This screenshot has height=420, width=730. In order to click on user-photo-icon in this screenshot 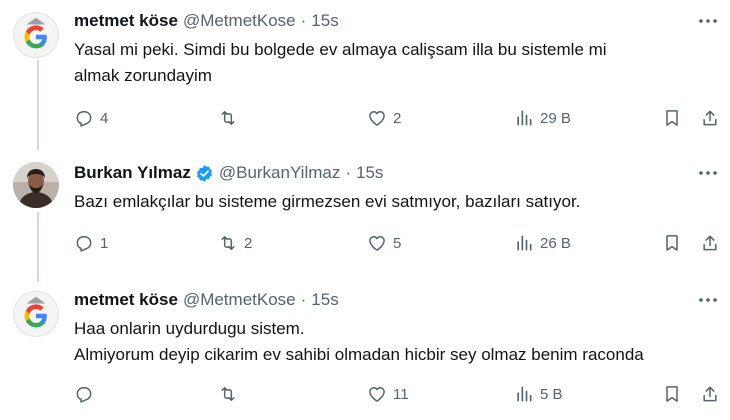, I will do `click(36, 185)`.